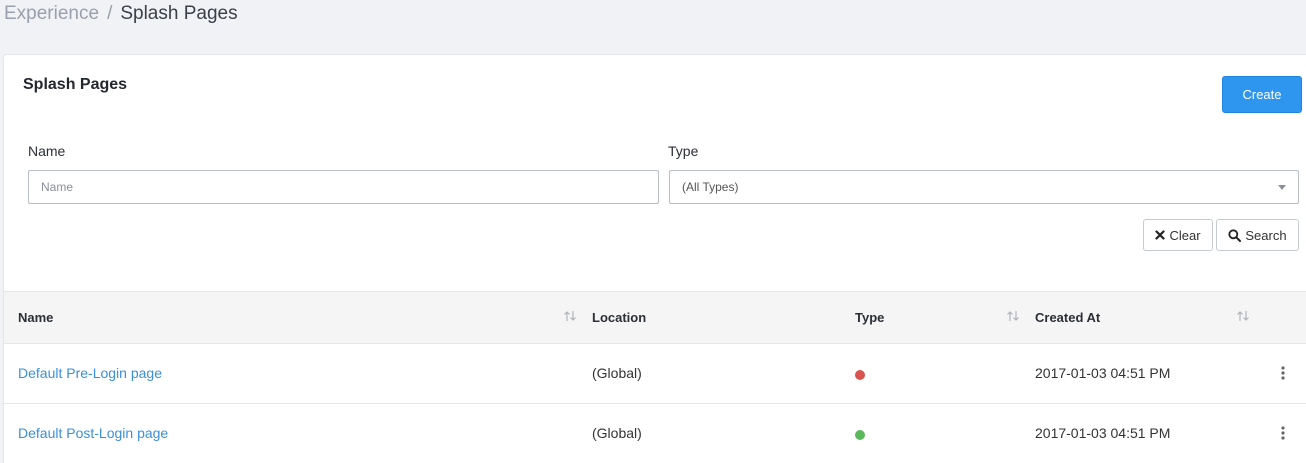 The height and width of the screenshot is (463, 1306). Describe the element at coordinates (710, 187) in the screenshot. I see `type-filter-value: (All Types)` at that location.